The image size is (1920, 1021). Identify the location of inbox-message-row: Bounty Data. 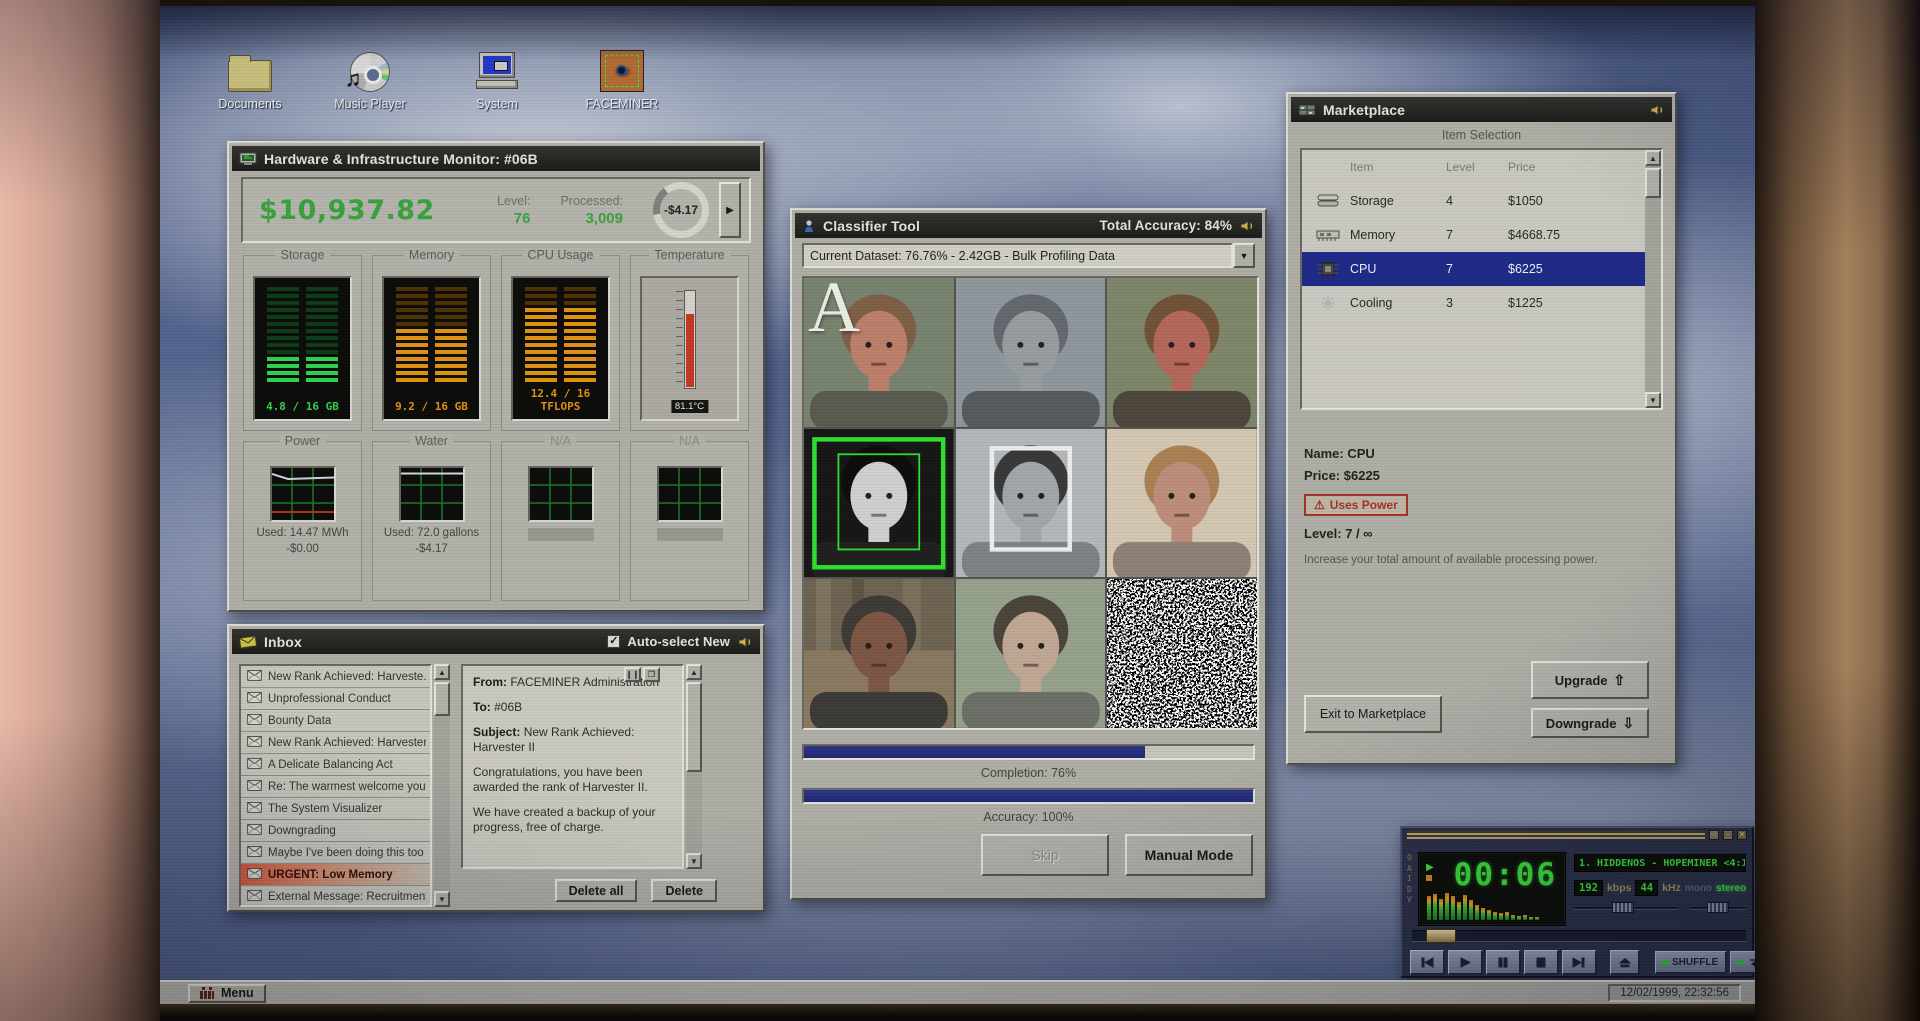
(335, 721).